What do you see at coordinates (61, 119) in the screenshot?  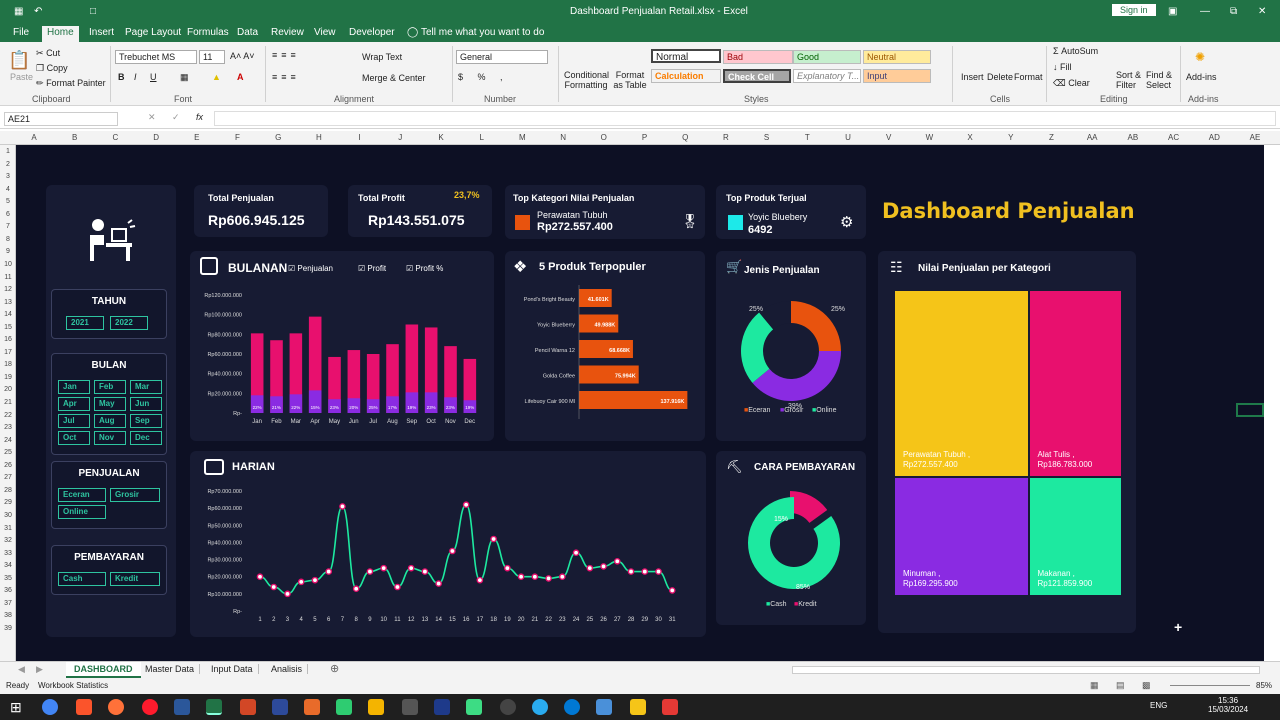 I see `name-box: AE21` at bounding box center [61, 119].